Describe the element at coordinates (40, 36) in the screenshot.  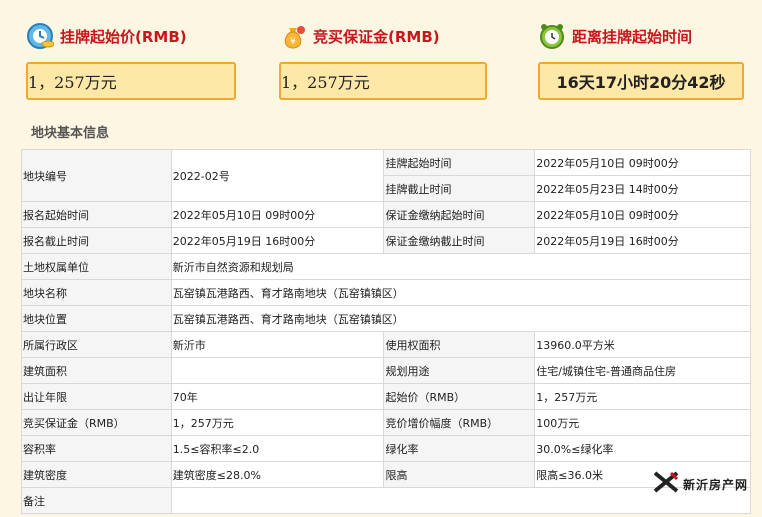
I see `coins-icon` at that location.